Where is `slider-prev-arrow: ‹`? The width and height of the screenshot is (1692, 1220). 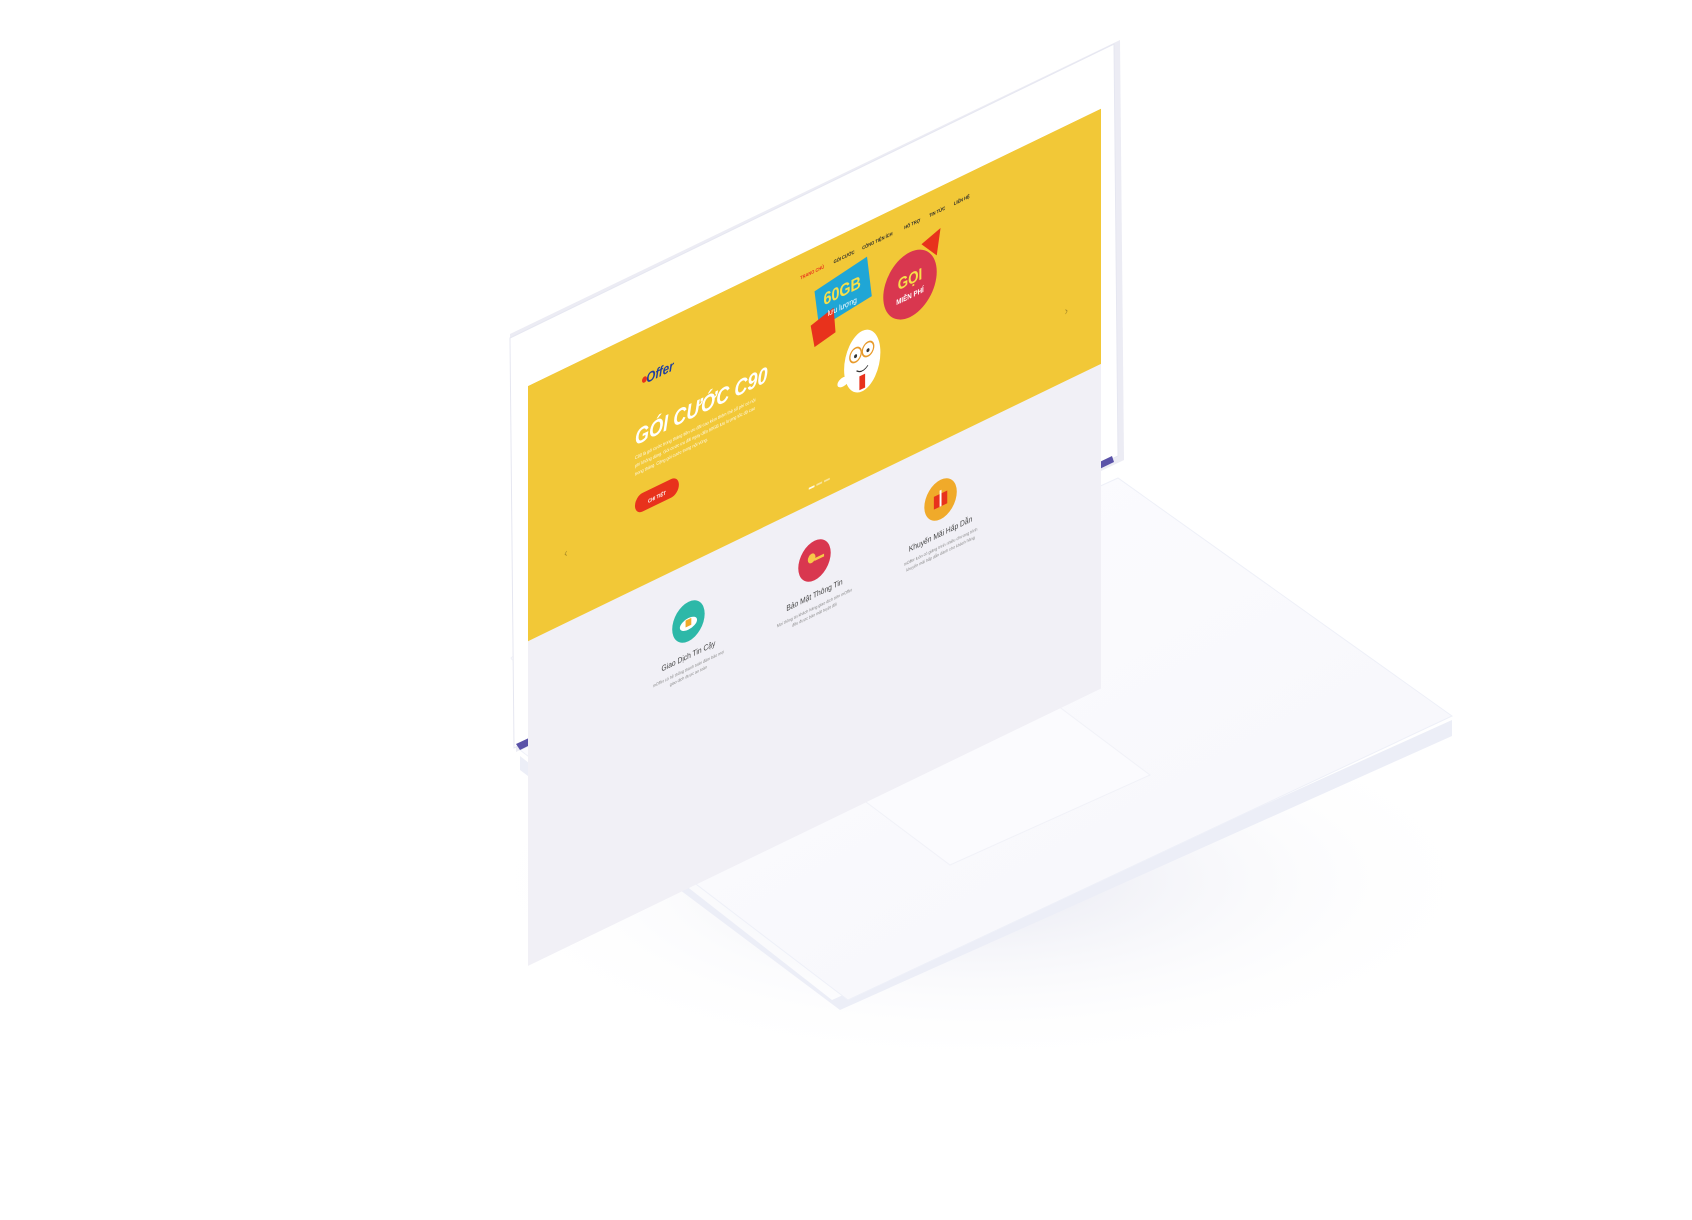
slider-prev-arrow: ‹ is located at coordinates (565, 553).